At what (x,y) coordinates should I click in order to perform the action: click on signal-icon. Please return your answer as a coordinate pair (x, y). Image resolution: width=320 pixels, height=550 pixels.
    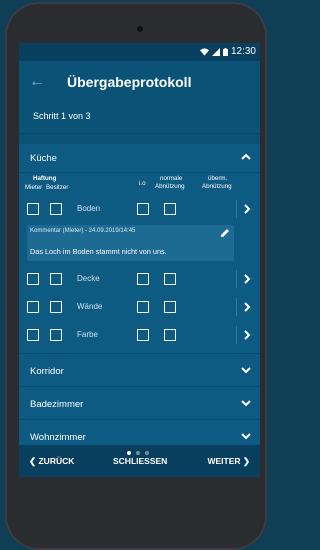
    Looking at the image, I should click on (215, 51).